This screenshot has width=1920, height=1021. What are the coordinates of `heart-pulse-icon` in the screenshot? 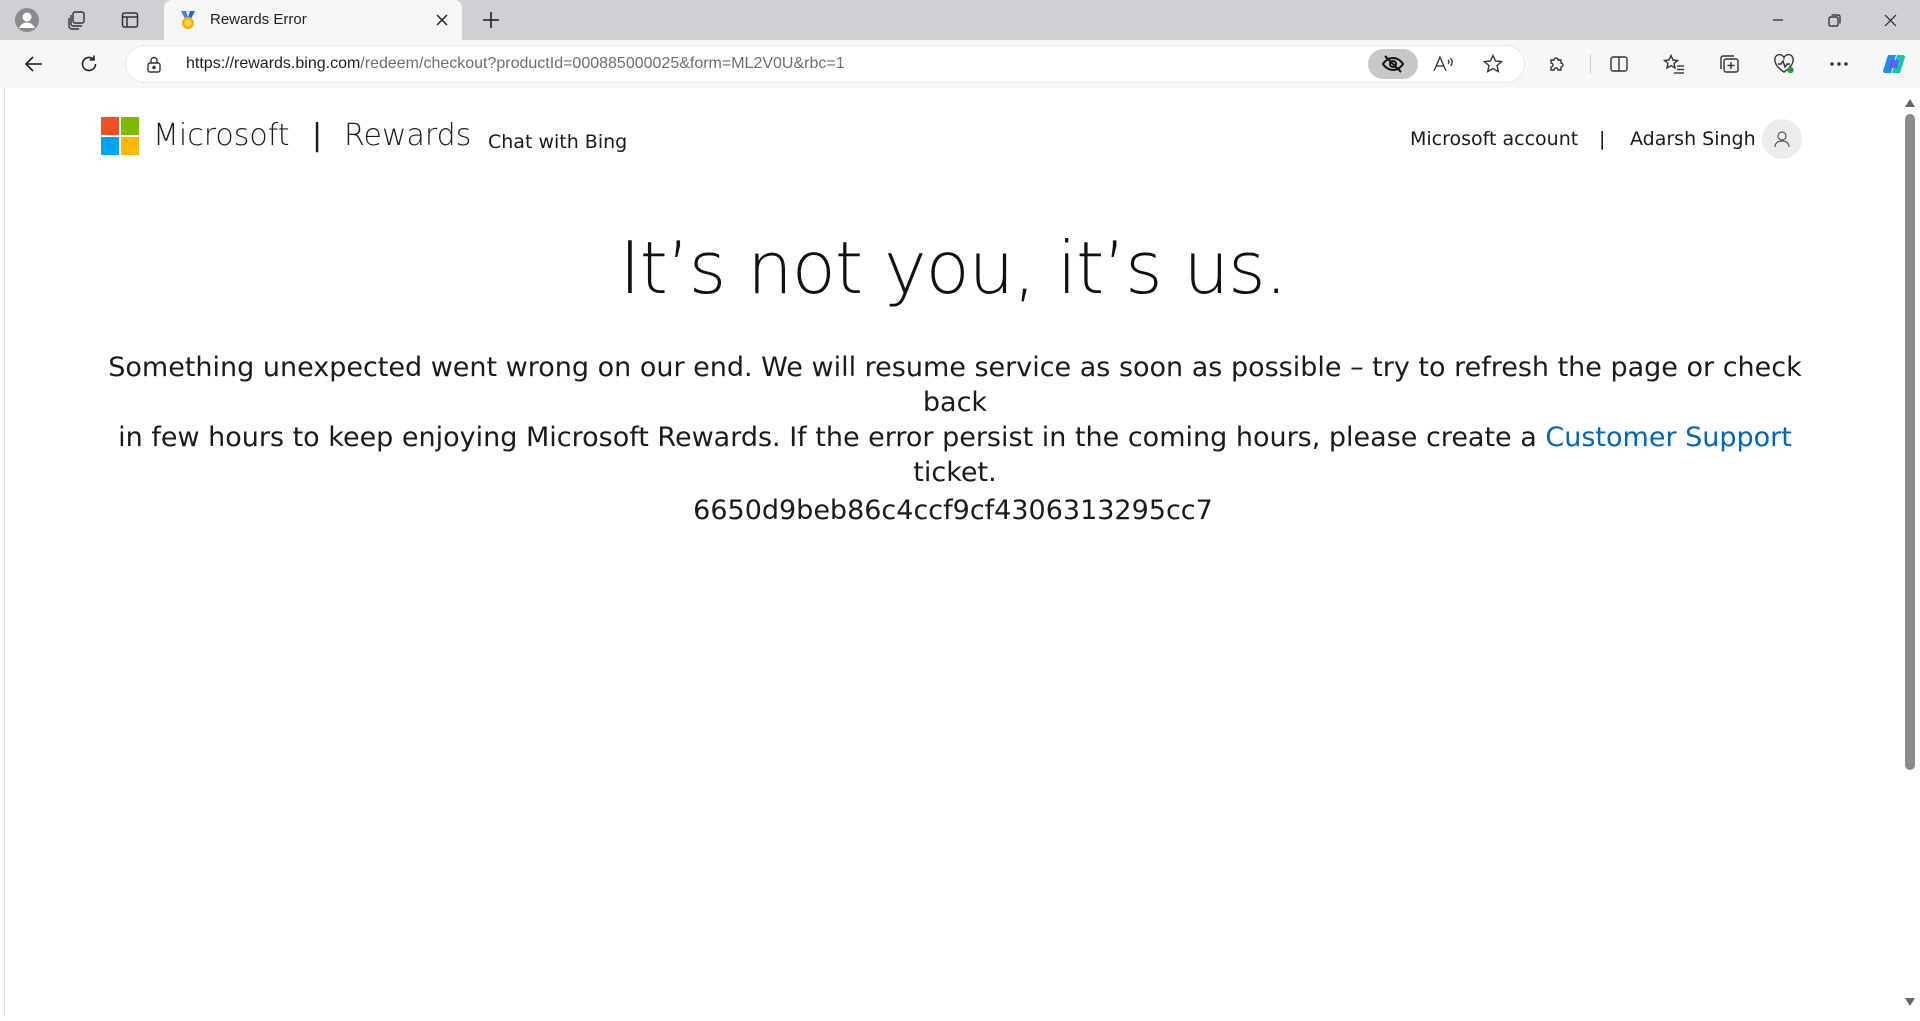 It's located at (1784, 64).